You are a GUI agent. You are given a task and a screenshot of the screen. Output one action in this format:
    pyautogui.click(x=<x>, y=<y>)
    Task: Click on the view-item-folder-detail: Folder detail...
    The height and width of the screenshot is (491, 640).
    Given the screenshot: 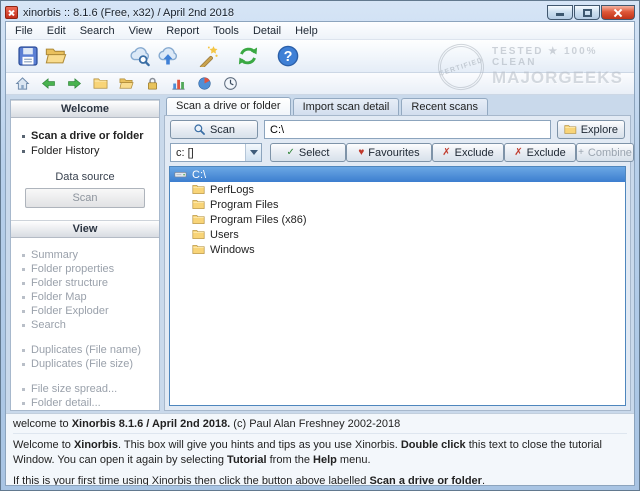 What is the action you would take?
    pyautogui.click(x=85, y=403)
    